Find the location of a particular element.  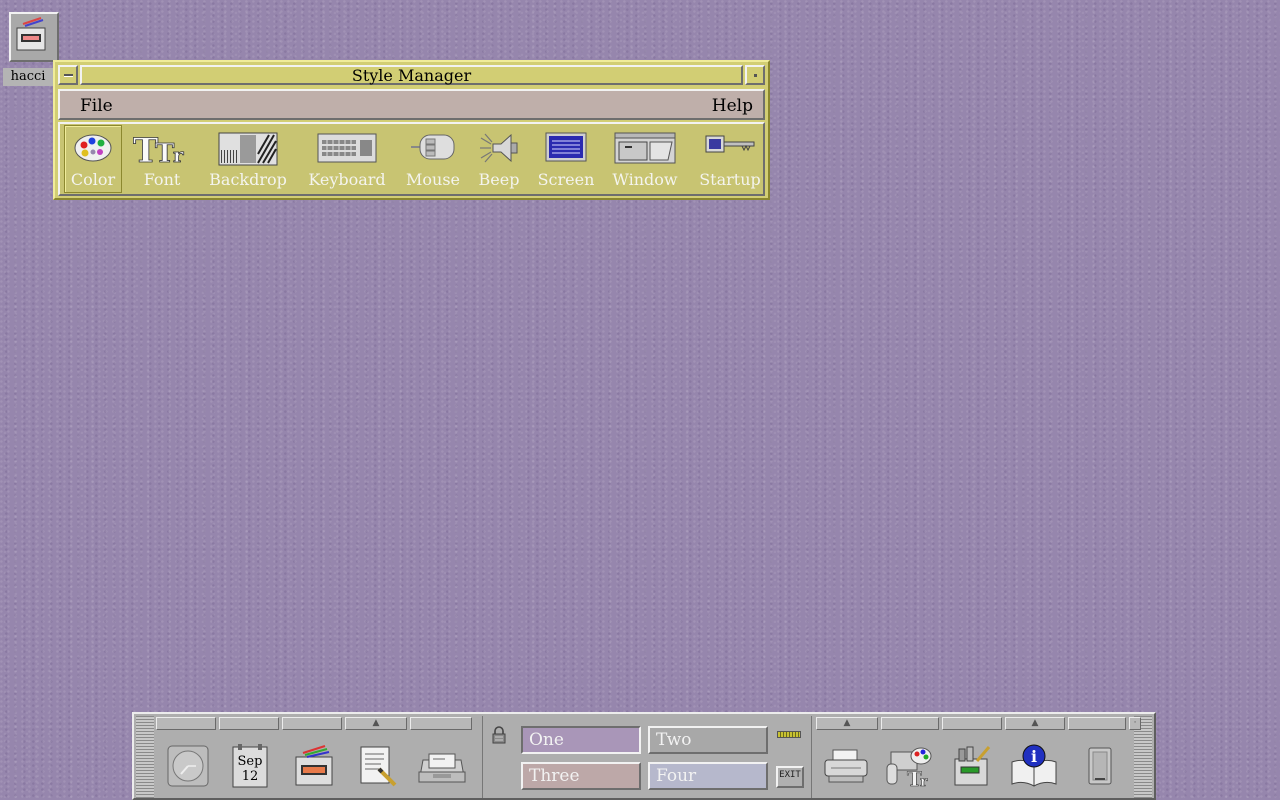

printer-button is located at coordinates (846, 766).